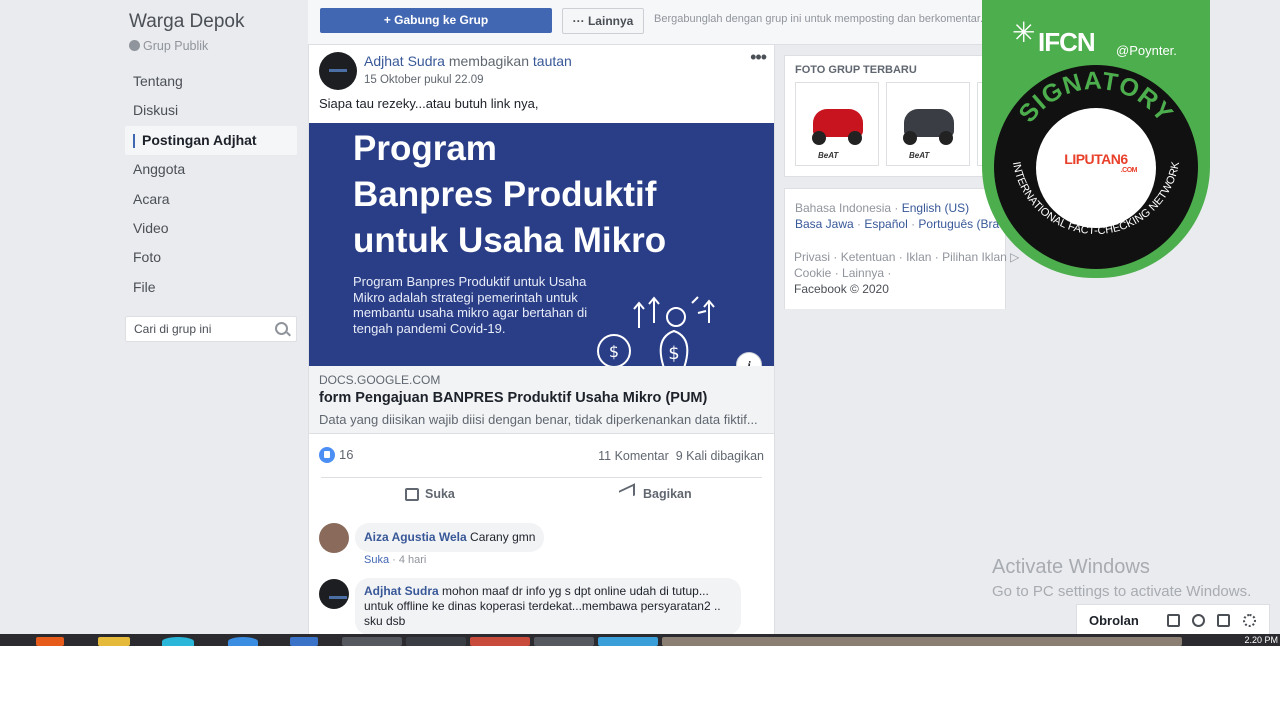 This screenshot has width=1280, height=720. I want to click on footer-link: Cookie, so click(812, 273).